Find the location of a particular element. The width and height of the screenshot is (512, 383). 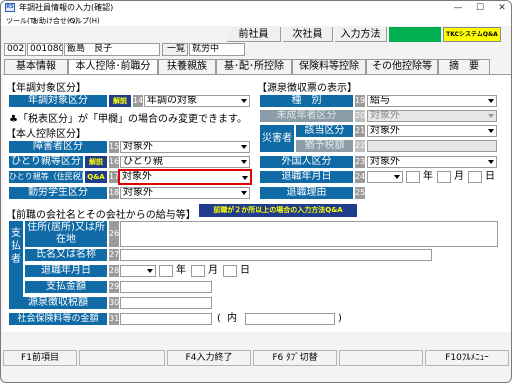

company-name-label: 氏名又は名称 is located at coordinates (66, 255).